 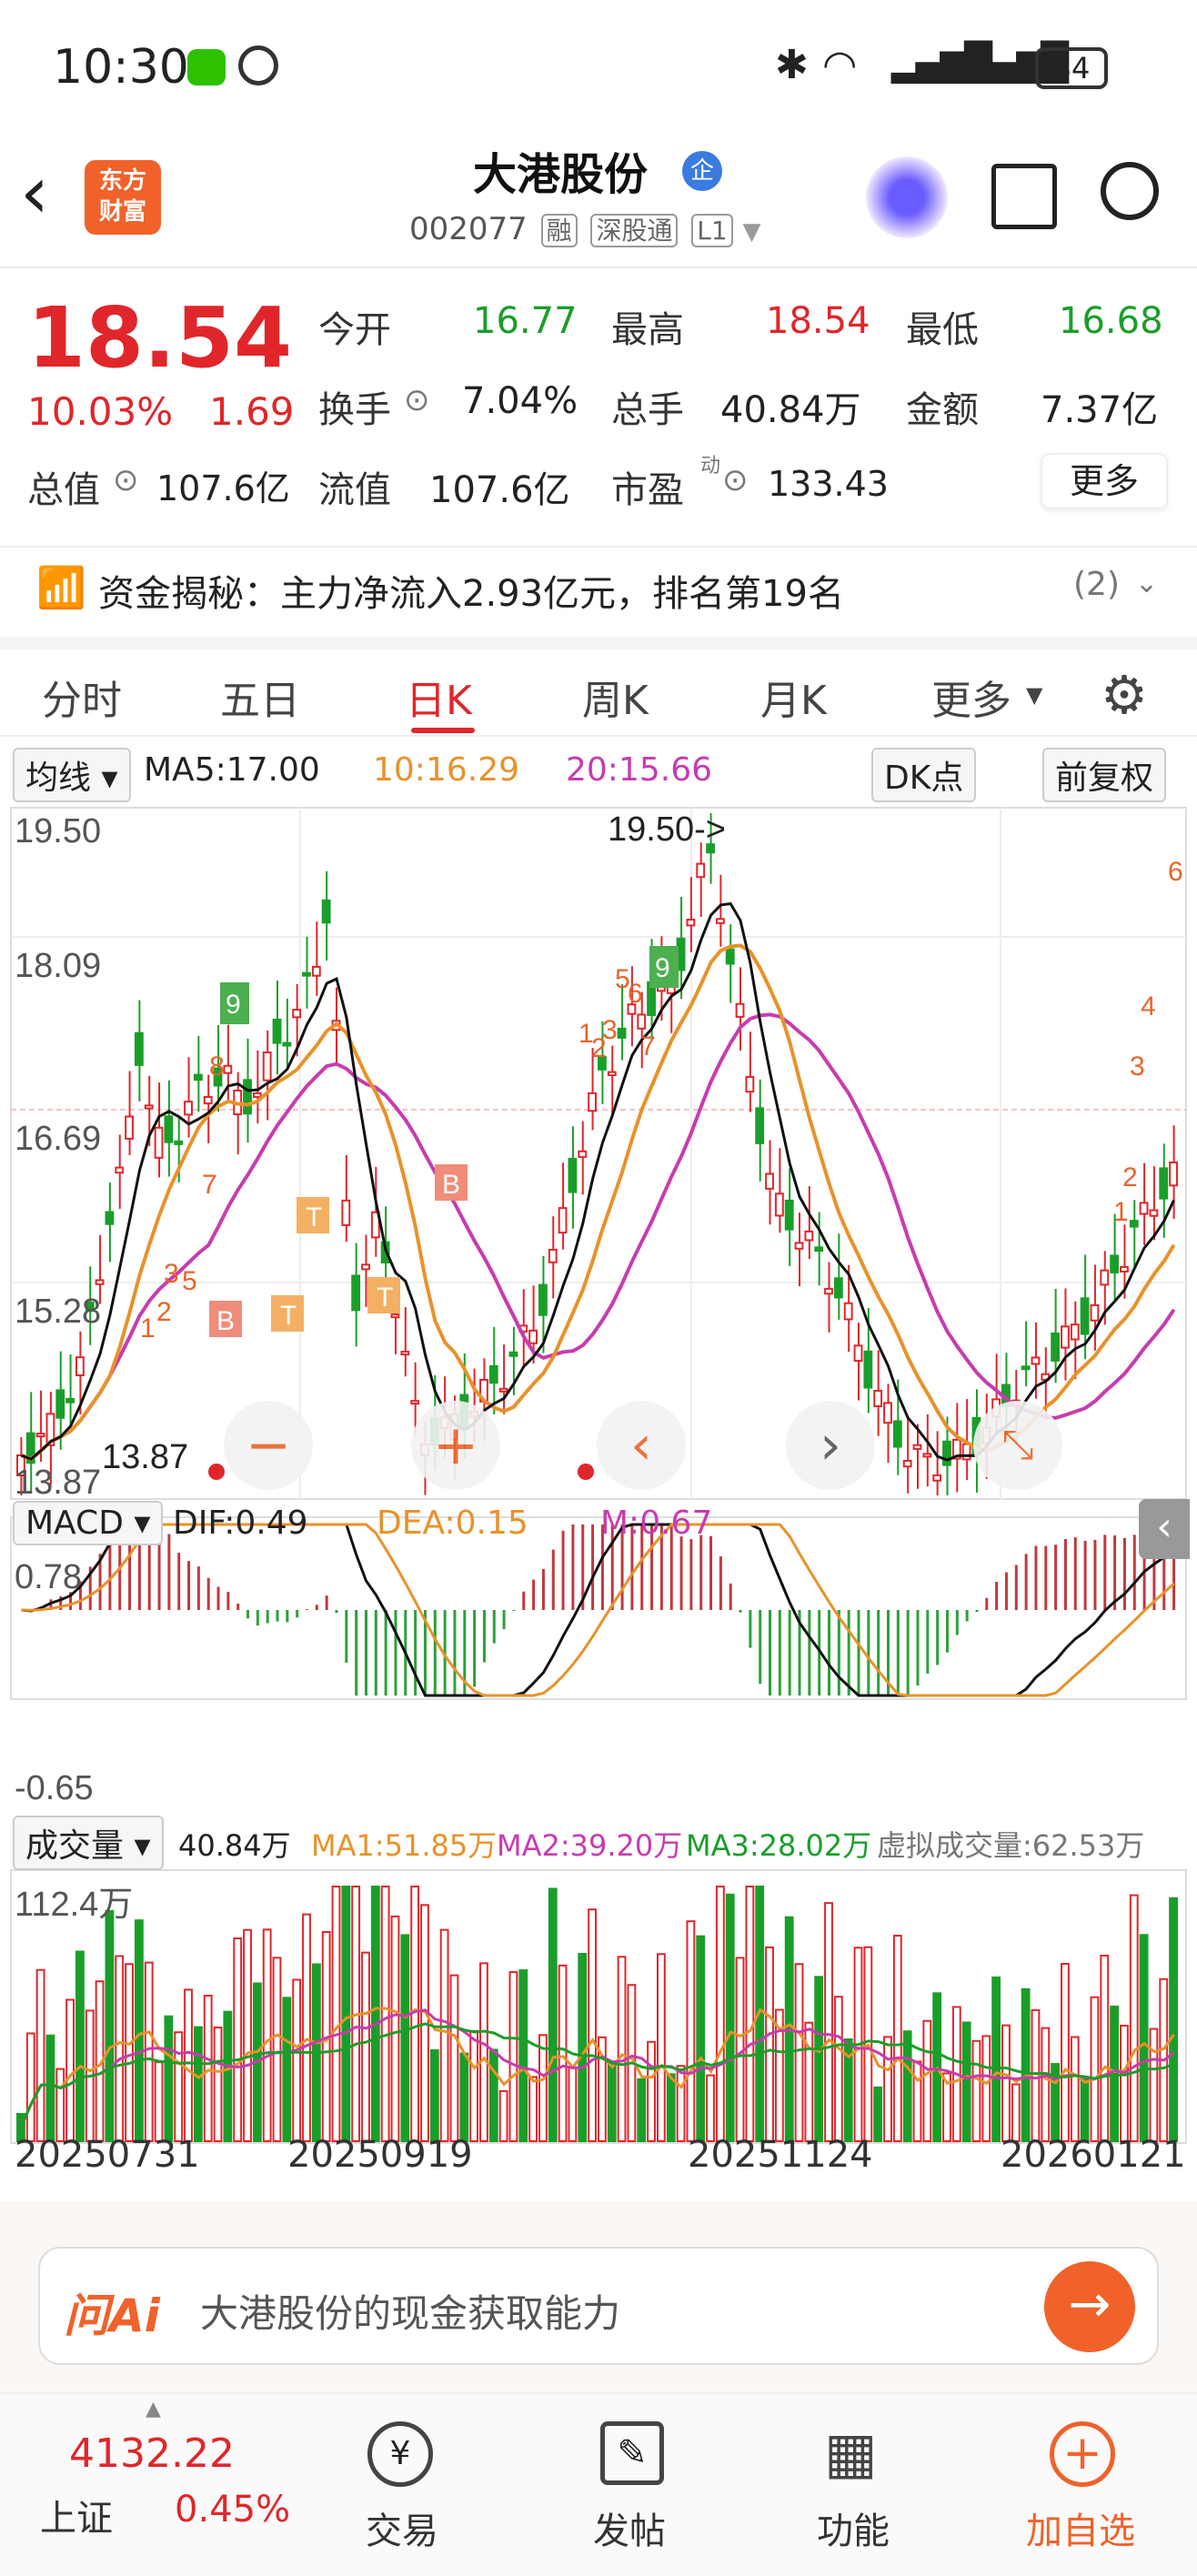 I want to click on search-icon, so click(x=1130, y=191).